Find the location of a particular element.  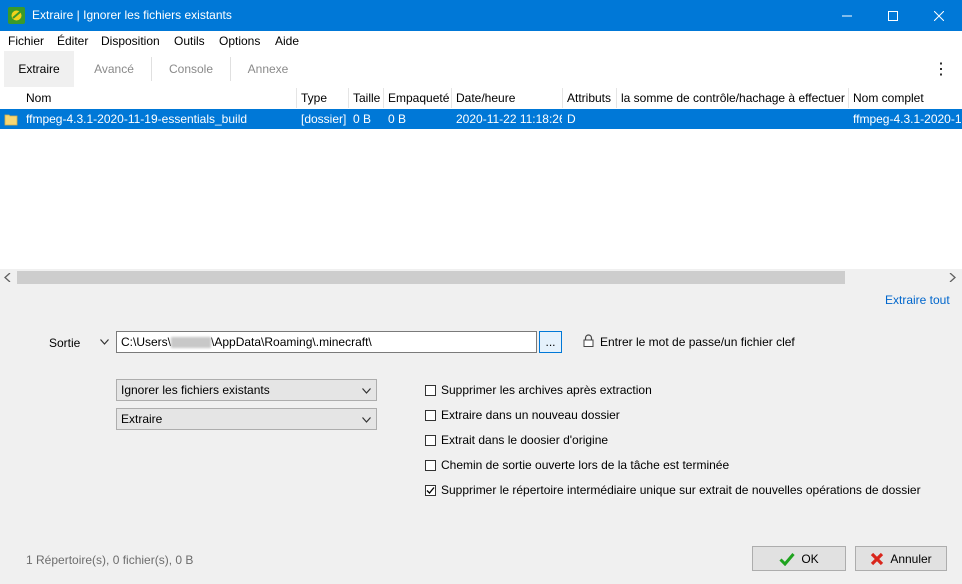

minimize-button is located at coordinates (847, 15).